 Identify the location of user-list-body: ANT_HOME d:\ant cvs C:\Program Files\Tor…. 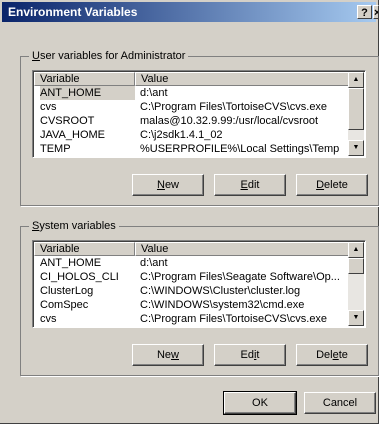
(192, 121).